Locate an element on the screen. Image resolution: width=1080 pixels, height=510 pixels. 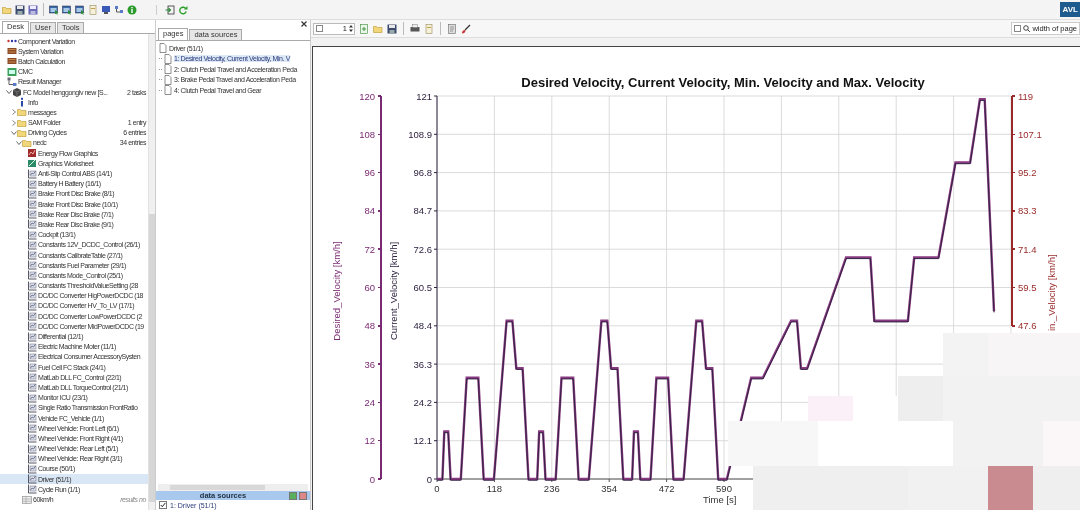
axis-title: Time [s] is located at coordinates (720, 499).